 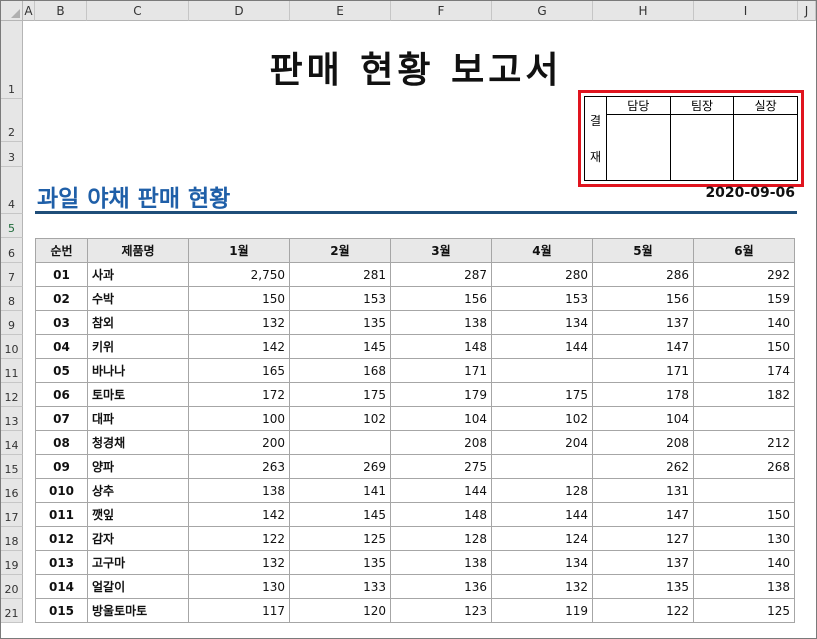 What do you see at coordinates (138, 274) in the screenshot?
I see `product-name-cell: 사과` at bounding box center [138, 274].